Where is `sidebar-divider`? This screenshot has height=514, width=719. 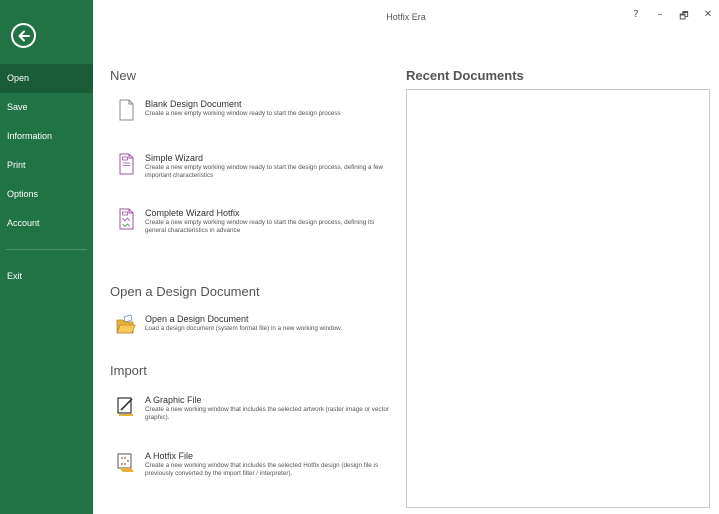 sidebar-divider is located at coordinates (46, 249).